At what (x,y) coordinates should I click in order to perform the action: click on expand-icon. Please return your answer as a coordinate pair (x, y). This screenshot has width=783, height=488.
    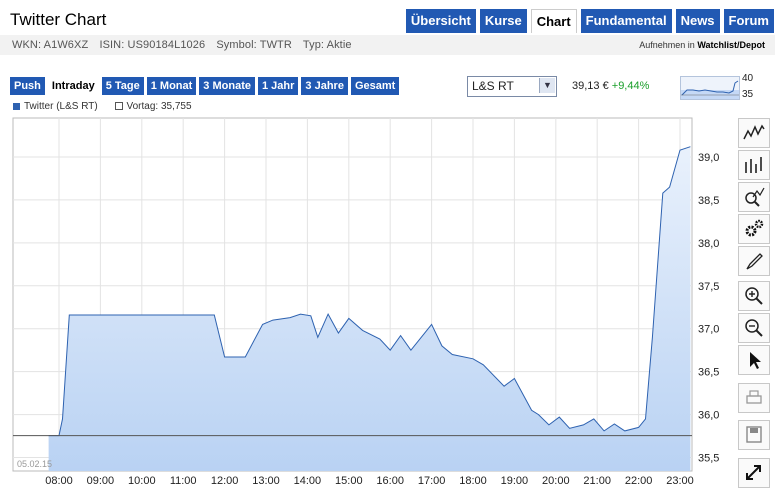
    Looking at the image, I should click on (753, 472).